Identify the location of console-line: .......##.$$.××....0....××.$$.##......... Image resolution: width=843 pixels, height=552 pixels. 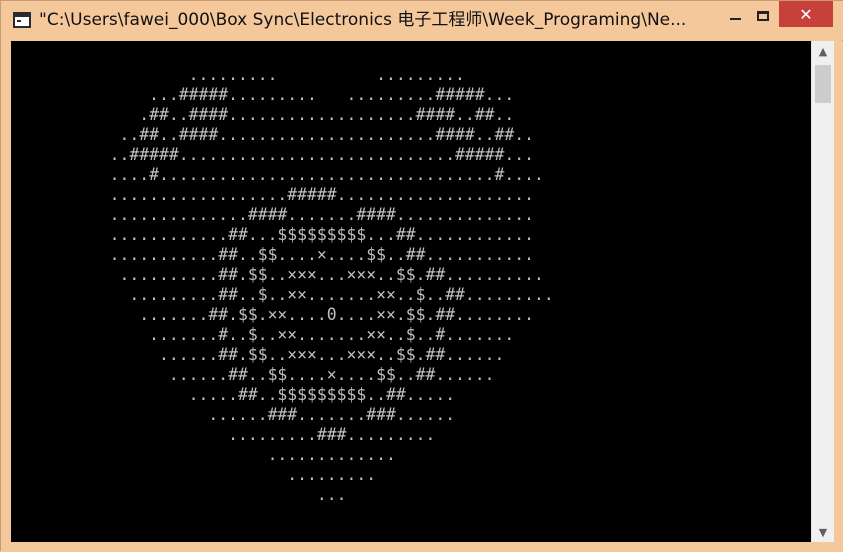
(273, 314).